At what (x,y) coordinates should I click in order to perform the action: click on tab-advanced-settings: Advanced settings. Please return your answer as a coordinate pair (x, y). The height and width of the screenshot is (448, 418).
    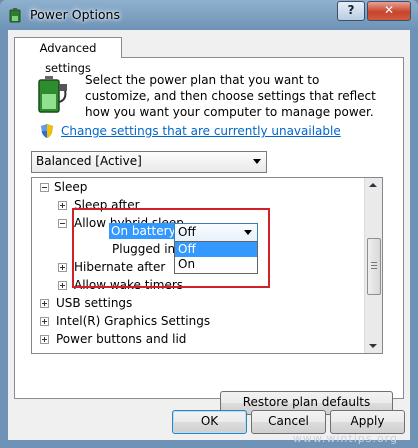
    Looking at the image, I should click on (68, 56).